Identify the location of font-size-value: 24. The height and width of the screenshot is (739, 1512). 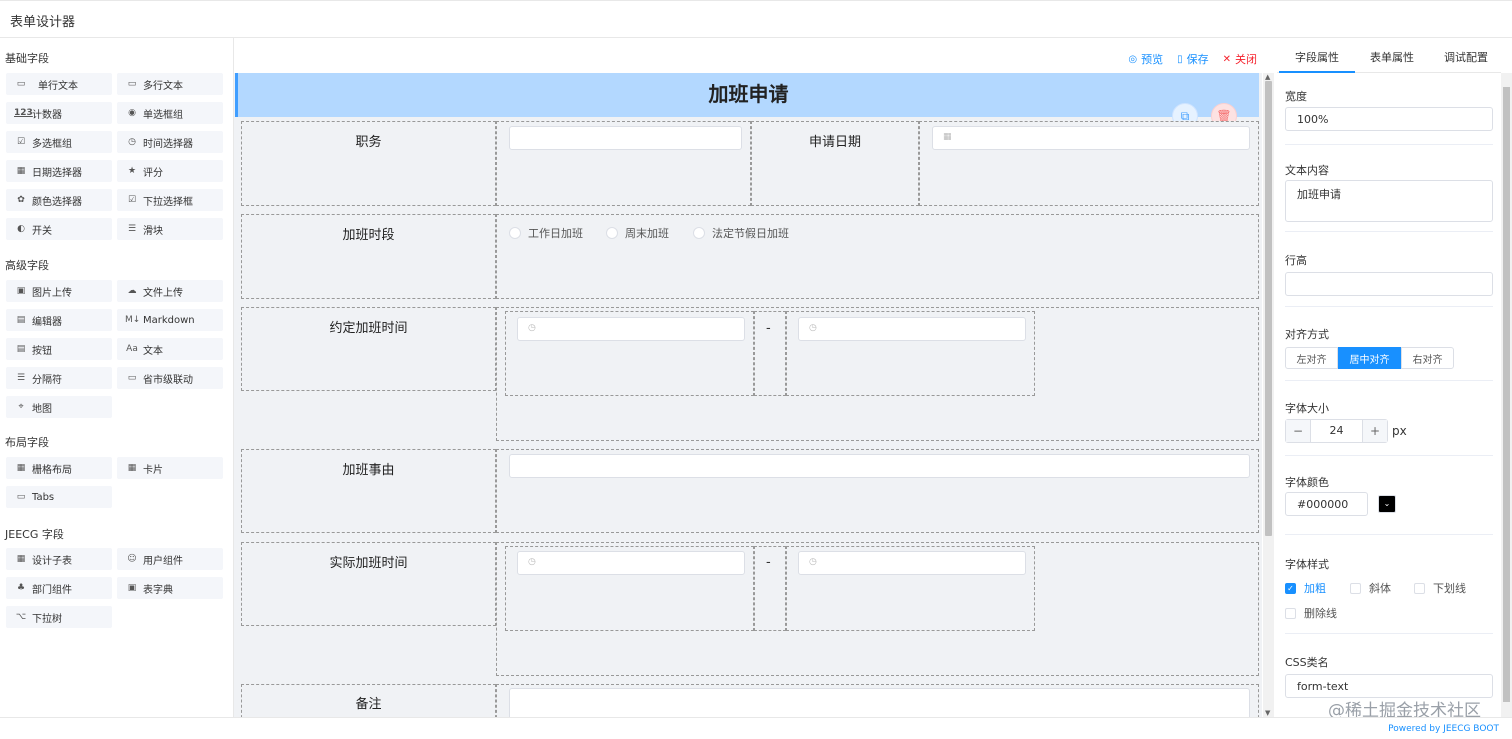
(1336, 431).